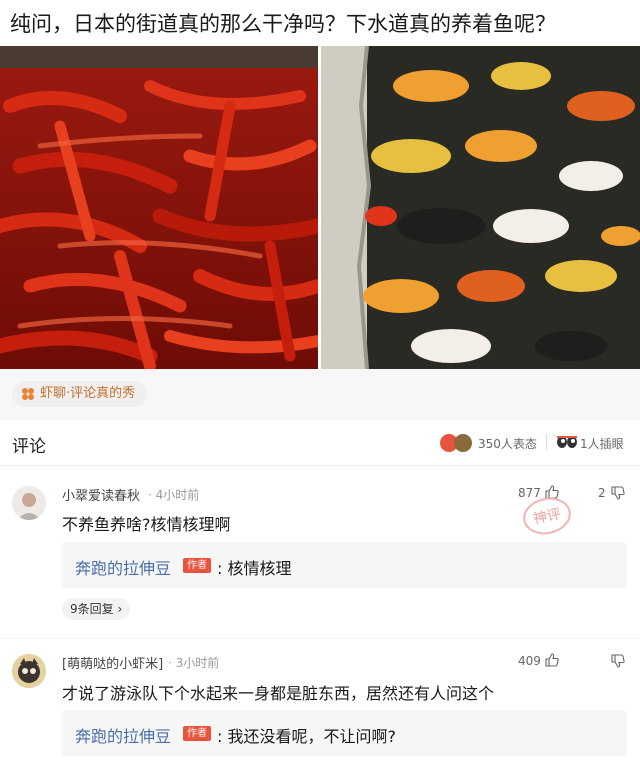 This screenshot has height=769, width=640. What do you see at coordinates (320, 443) in the screenshot?
I see `comments-header: 评论 350人表态 1人插眼` at bounding box center [320, 443].